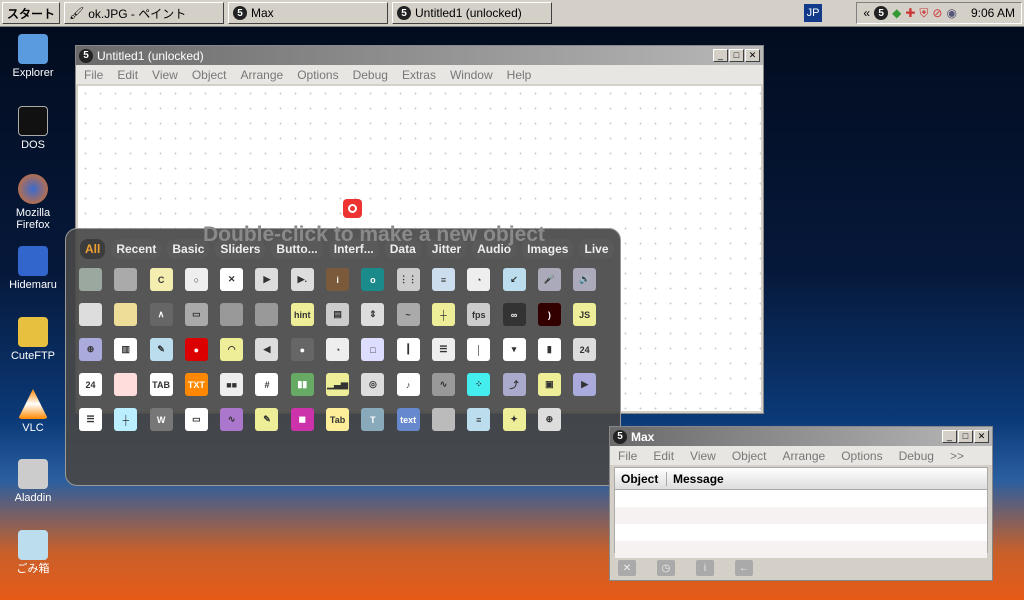 Image resolution: width=1024 pixels, height=600 pixels. I want to click on info-button: i, so click(705, 568).